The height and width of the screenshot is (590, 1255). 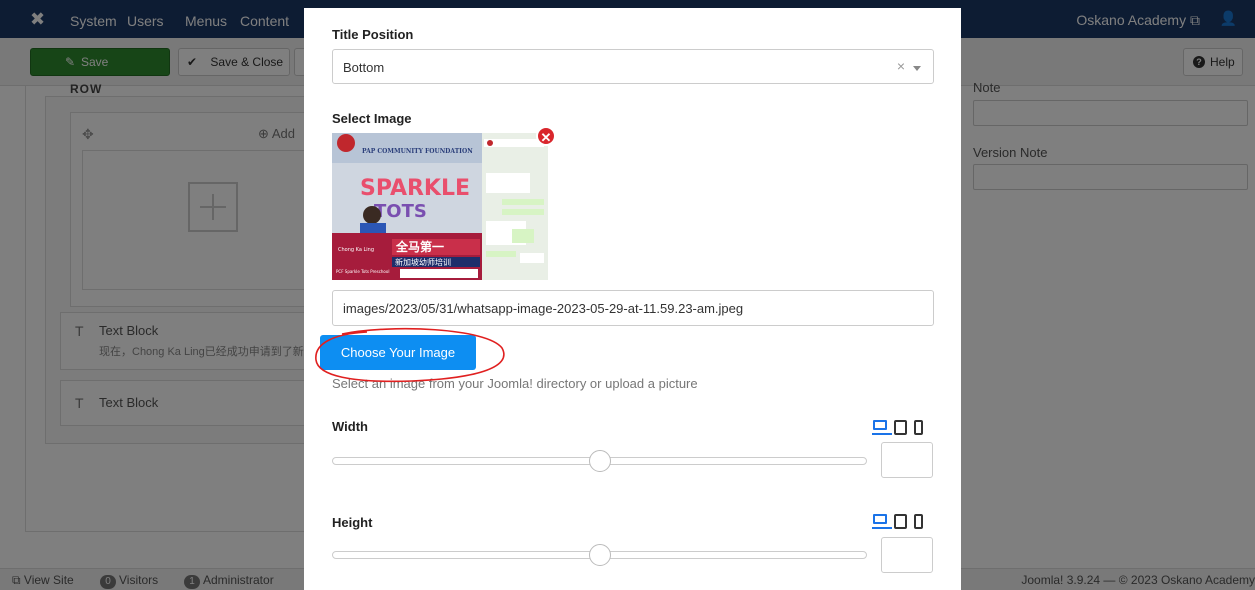 What do you see at coordinates (362, 271) in the screenshot?
I see `thumbnail-school: PCF Sparkle Tots Preschool` at bounding box center [362, 271].